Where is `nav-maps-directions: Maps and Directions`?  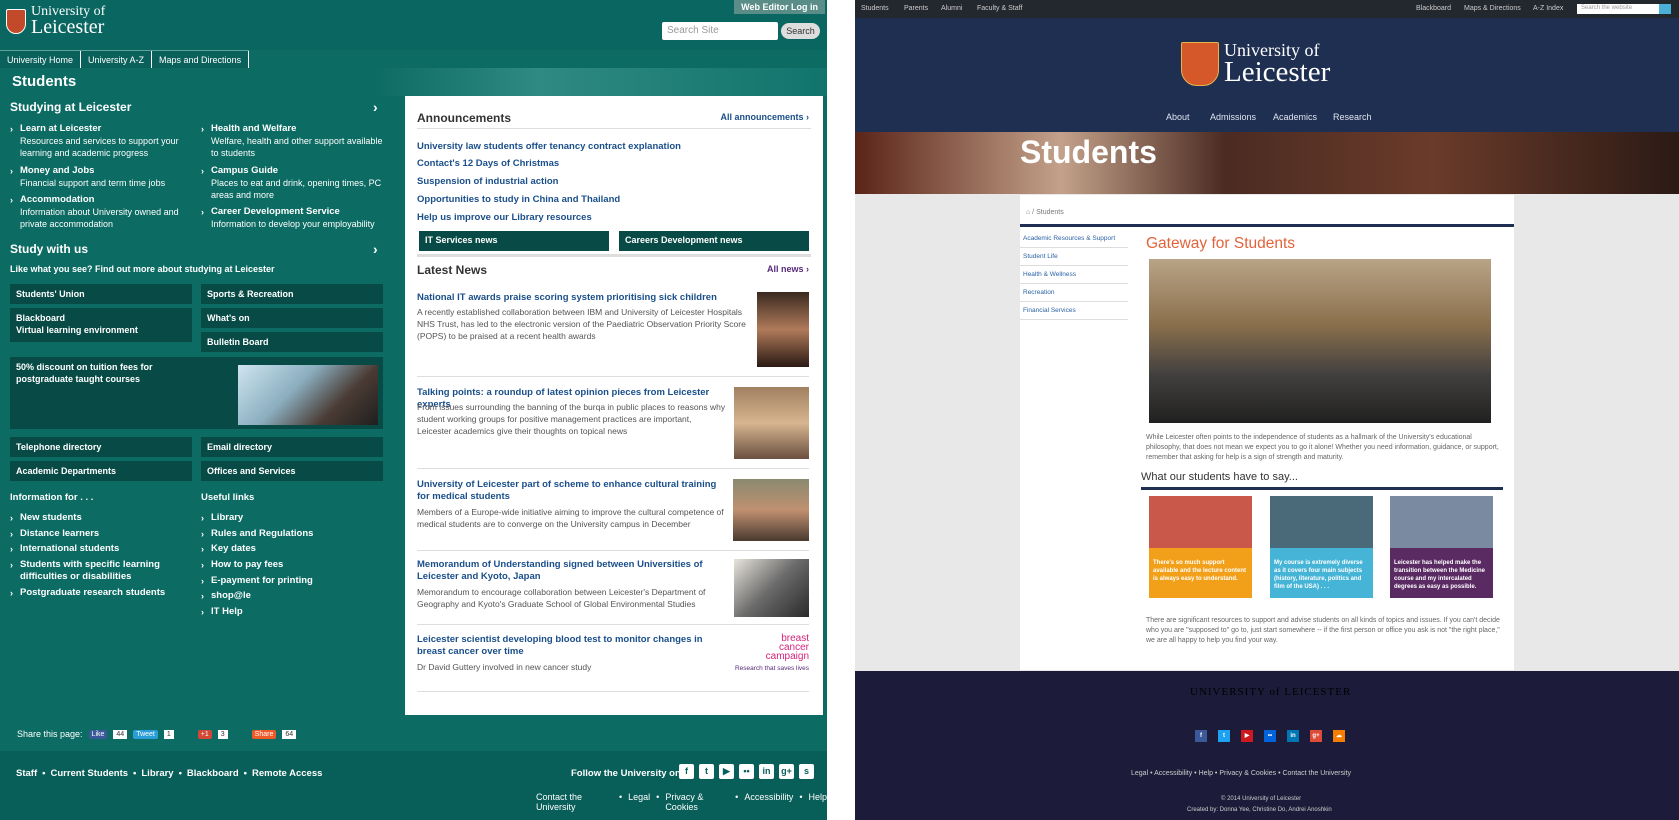 nav-maps-directions: Maps and Directions is located at coordinates (201, 59).